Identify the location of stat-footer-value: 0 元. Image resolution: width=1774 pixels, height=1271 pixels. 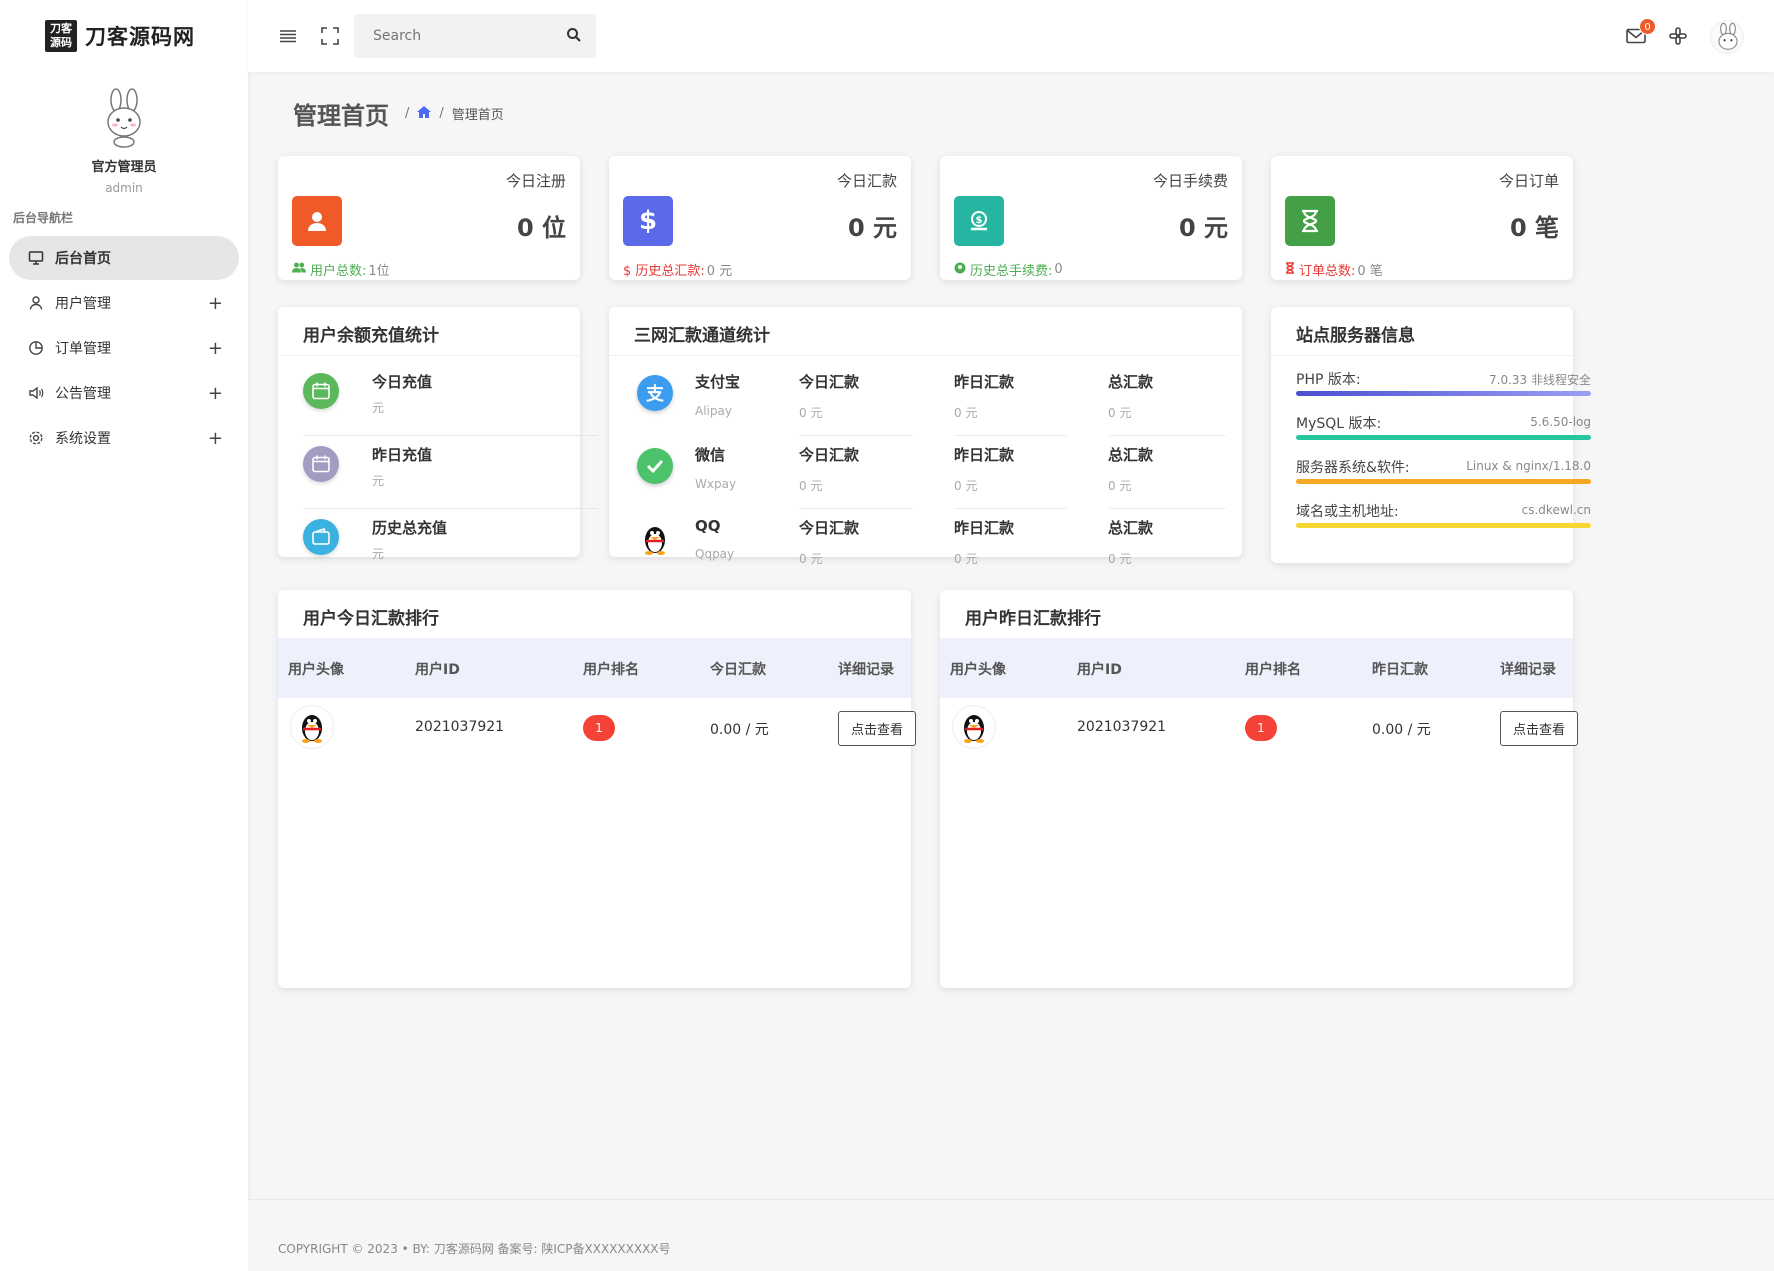
(719, 271).